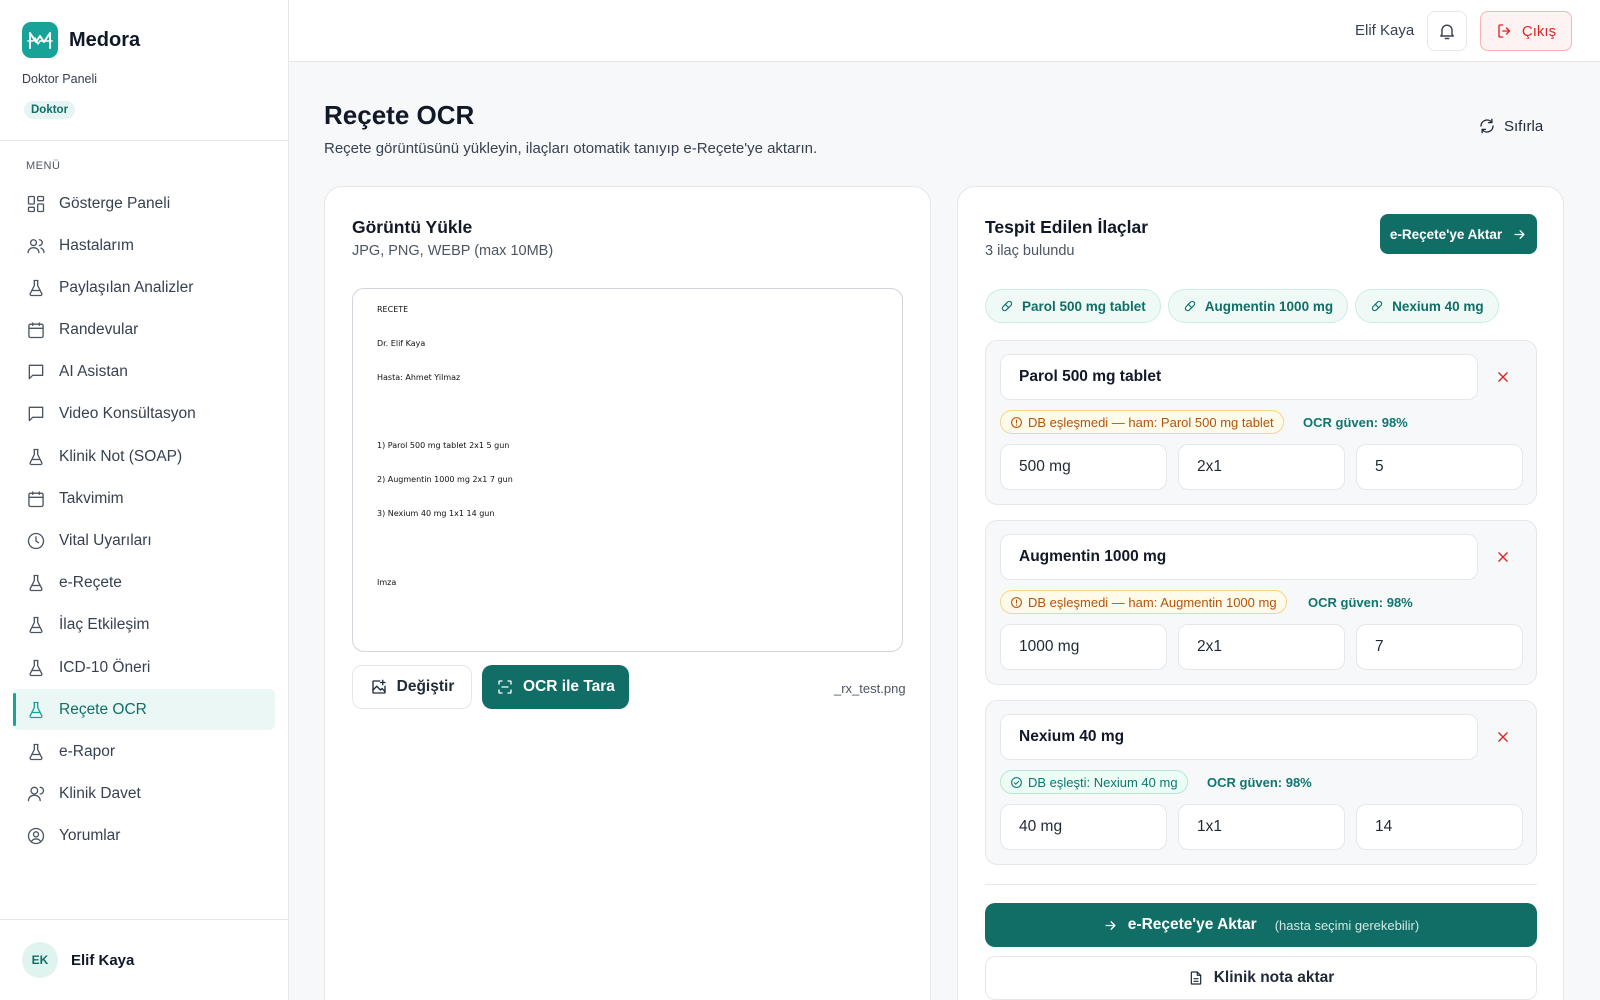 Image resolution: width=1600 pixels, height=1000 pixels. Describe the element at coordinates (144, 794) in the screenshot. I see `sidebar-item-clinic-invite: Klinik Davet` at that location.